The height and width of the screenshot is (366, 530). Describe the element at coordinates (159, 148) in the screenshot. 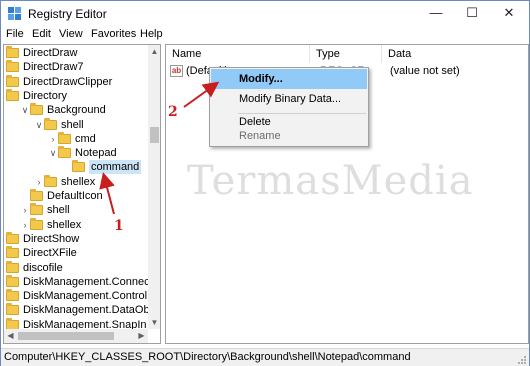

I see `annotation-arrows` at that location.